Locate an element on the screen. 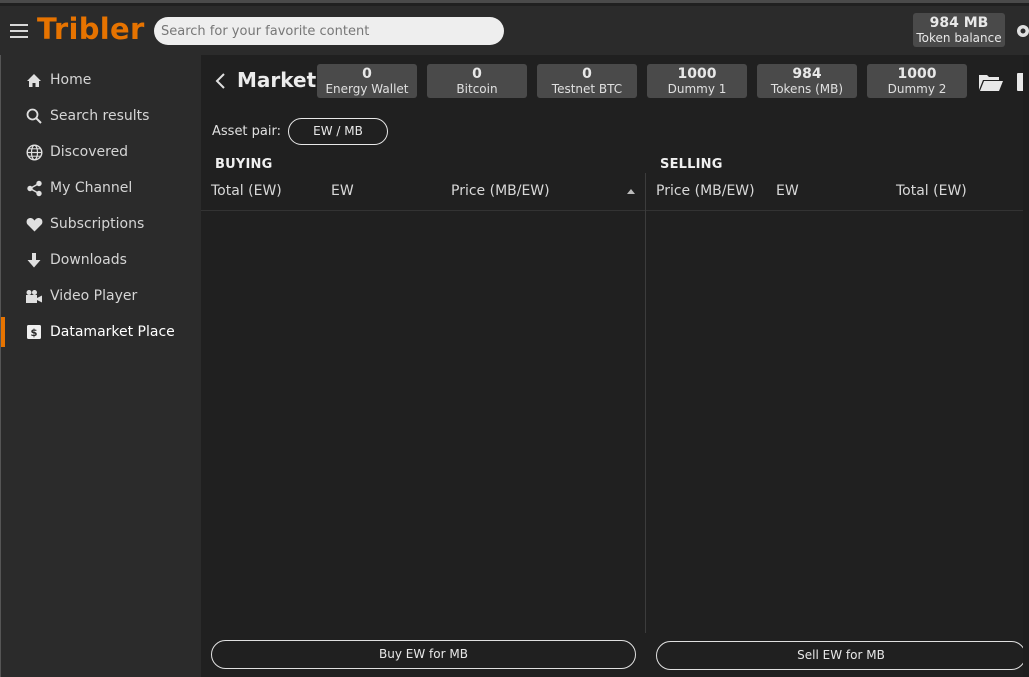 This screenshot has width=1029, height=677. market-icon: $ is located at coordinates (34, 332).